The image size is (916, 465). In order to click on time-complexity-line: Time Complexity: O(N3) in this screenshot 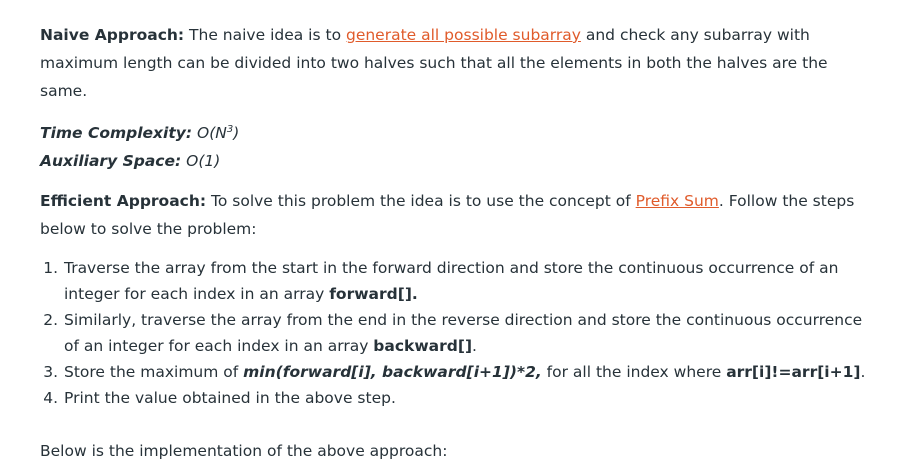, I will do `click(458, 133)`.